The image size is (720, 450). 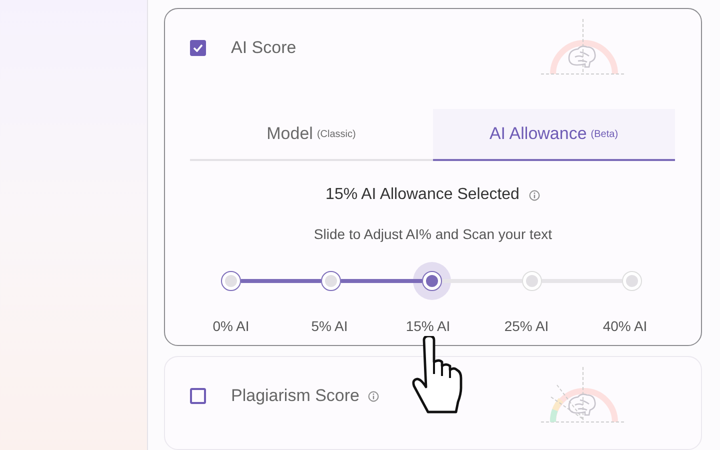 What do you see at coordinates (625, 326) in the screenshot?
I see `stop-label: 40% AI` at bounding box center [625, 326].